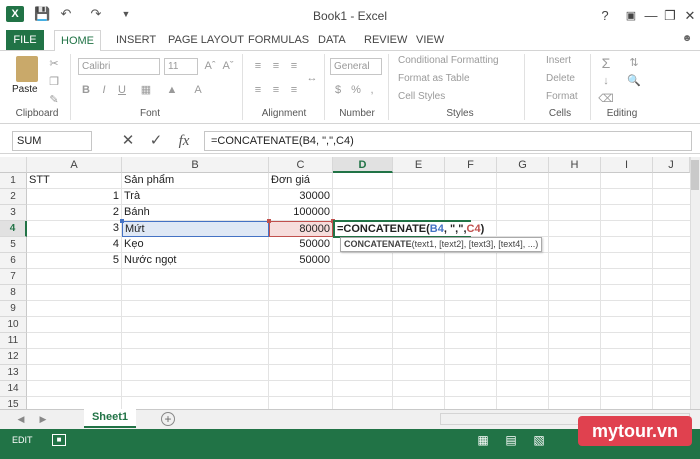  What do you see at coordinates (338, 90) in the screenshot?
I see `currency-button: $` at bounding box center [338, 90].